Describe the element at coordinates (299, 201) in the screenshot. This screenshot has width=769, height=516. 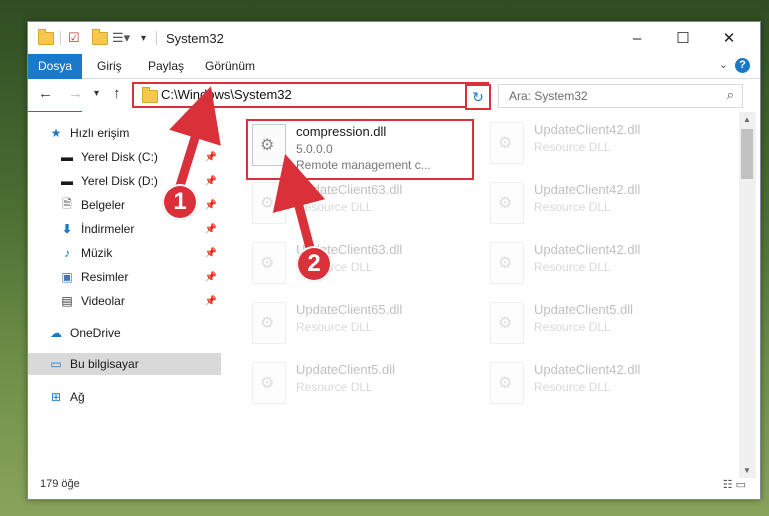
I see `arrow-to-file` at that location.